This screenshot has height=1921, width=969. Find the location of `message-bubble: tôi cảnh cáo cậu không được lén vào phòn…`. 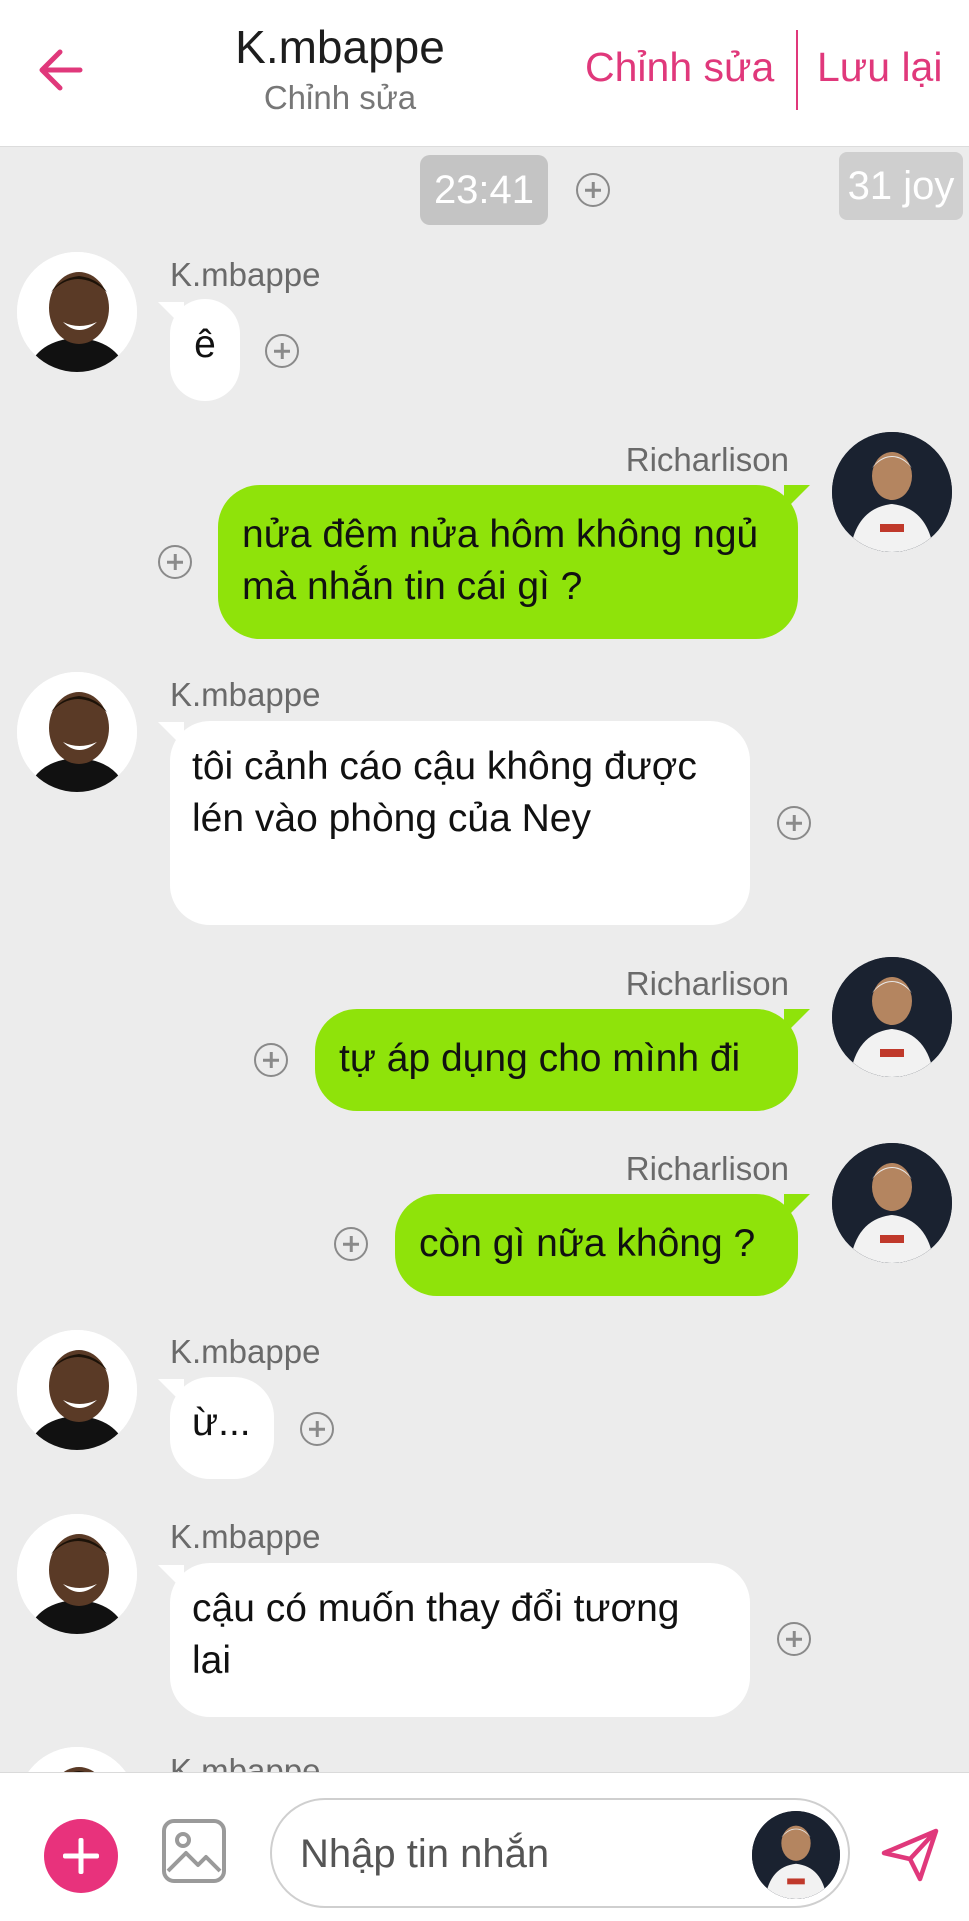

message-bubble: tôi cảnh cáo cậu không được lén vào phòn… is located at coordinates (460, 823).